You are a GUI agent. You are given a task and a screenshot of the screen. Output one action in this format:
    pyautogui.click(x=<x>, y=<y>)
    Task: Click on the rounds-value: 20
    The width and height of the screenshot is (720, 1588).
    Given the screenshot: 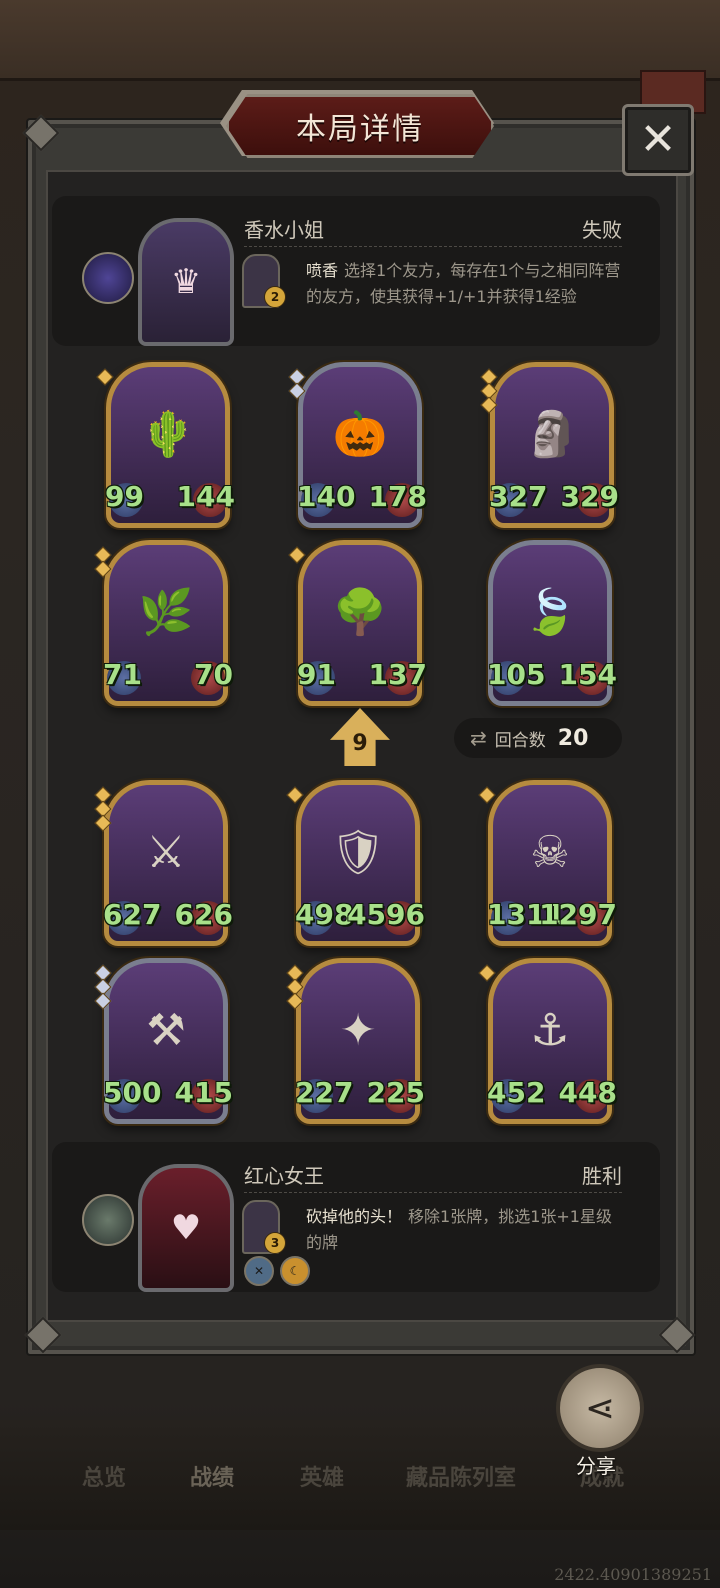 What is the action you would take?
    pyautogui.click(x=573, y=738)
    